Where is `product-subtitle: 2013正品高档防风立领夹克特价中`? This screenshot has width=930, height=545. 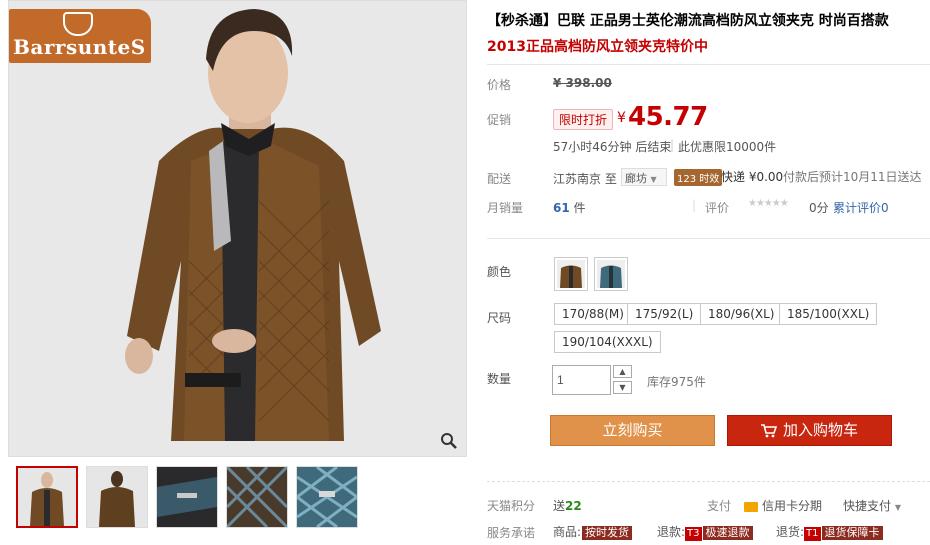 product-subtitle: 2013正品高档防风立领夹克特价中 is located at coordinates (597, 47).